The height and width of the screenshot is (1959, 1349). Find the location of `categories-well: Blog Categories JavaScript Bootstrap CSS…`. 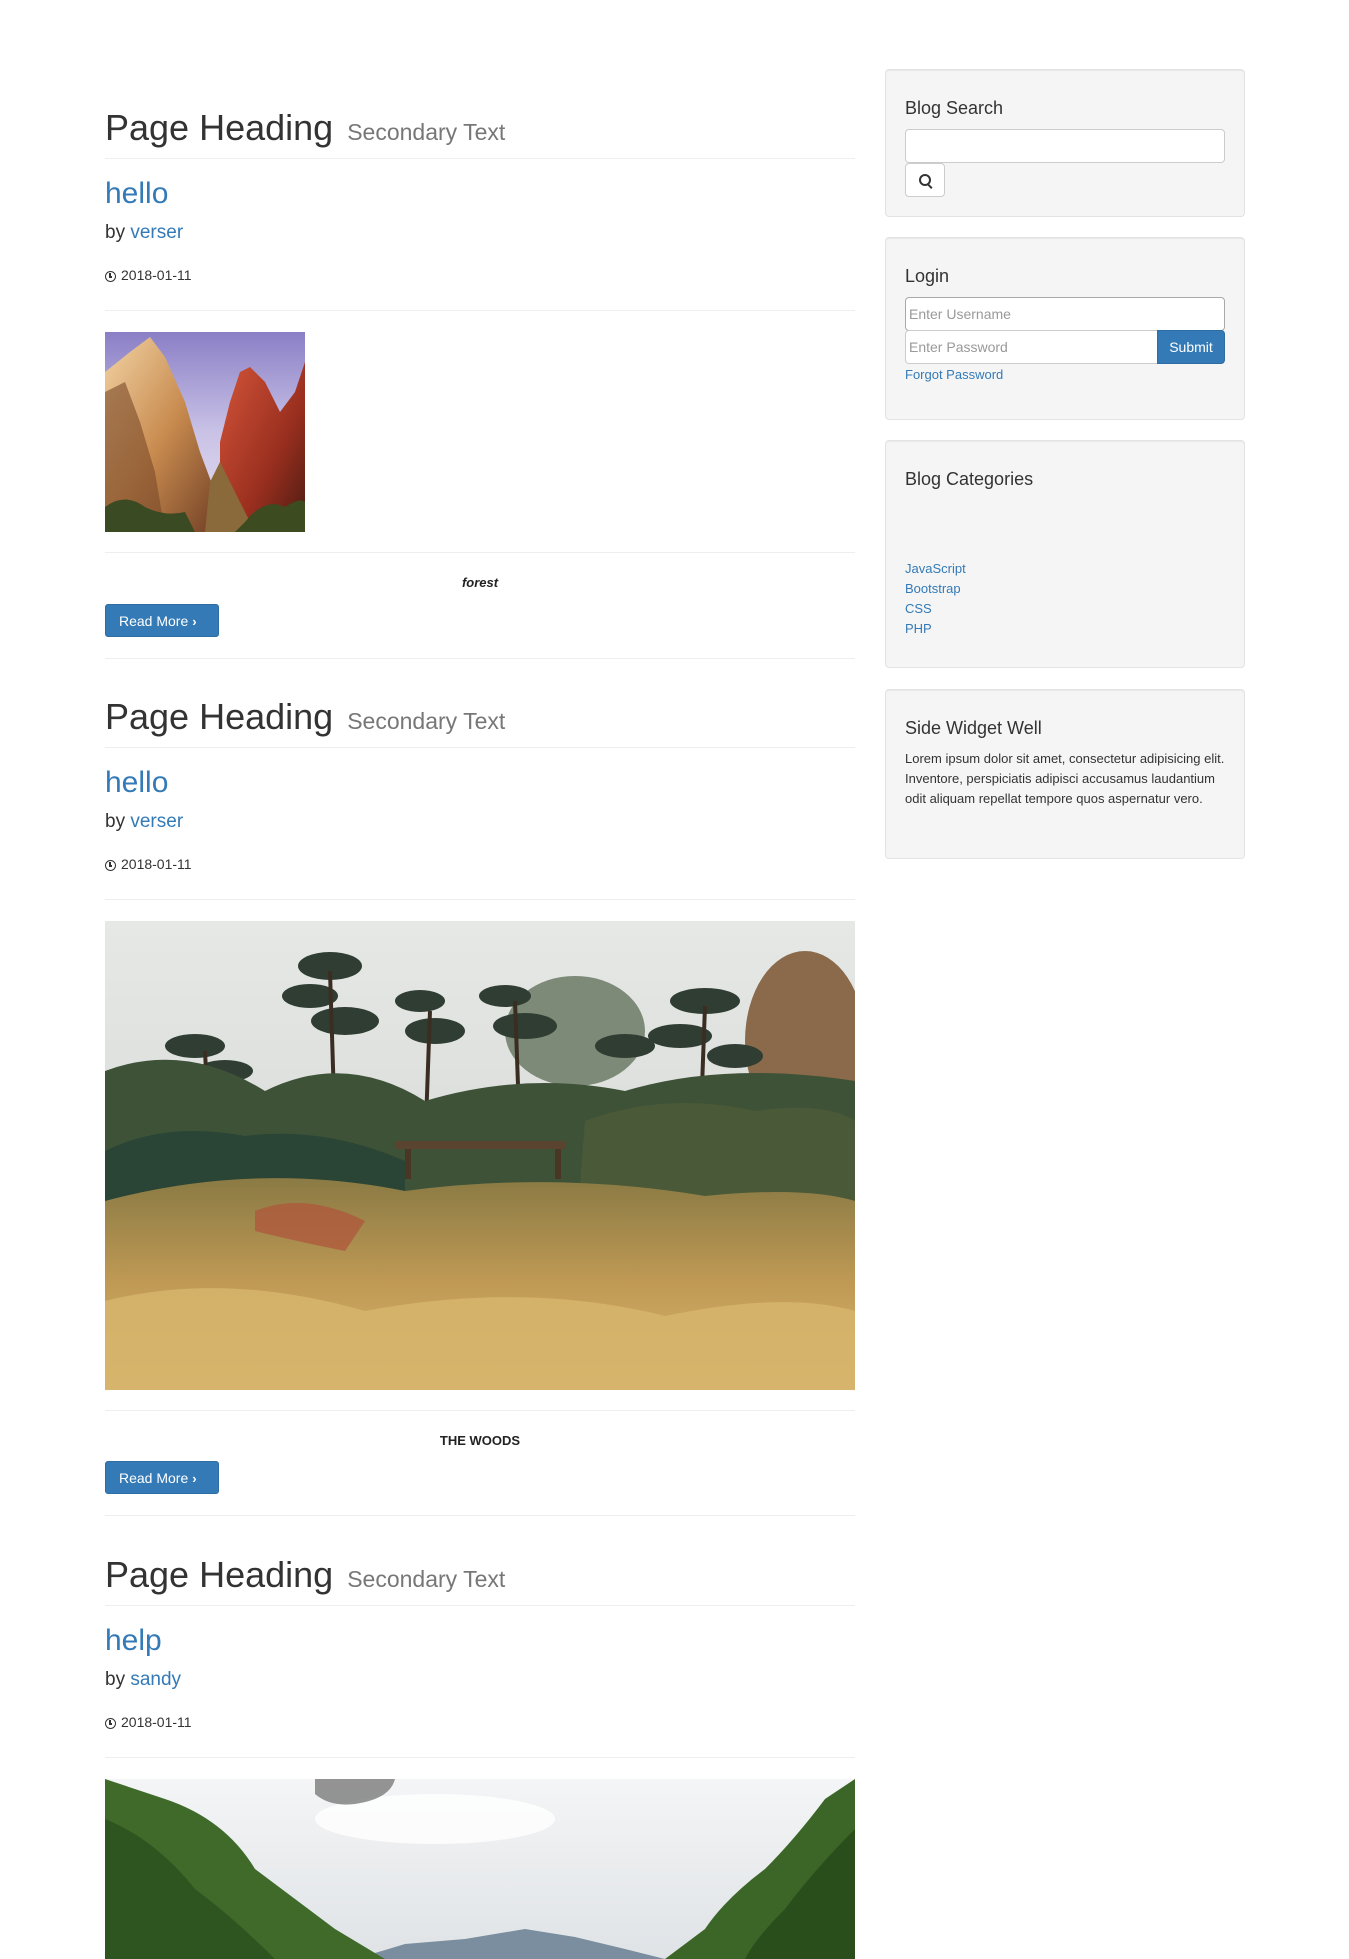

categories-well: Blog Categories JavaScript Bootstrap CSS… is located at coordinates (1065, 554).